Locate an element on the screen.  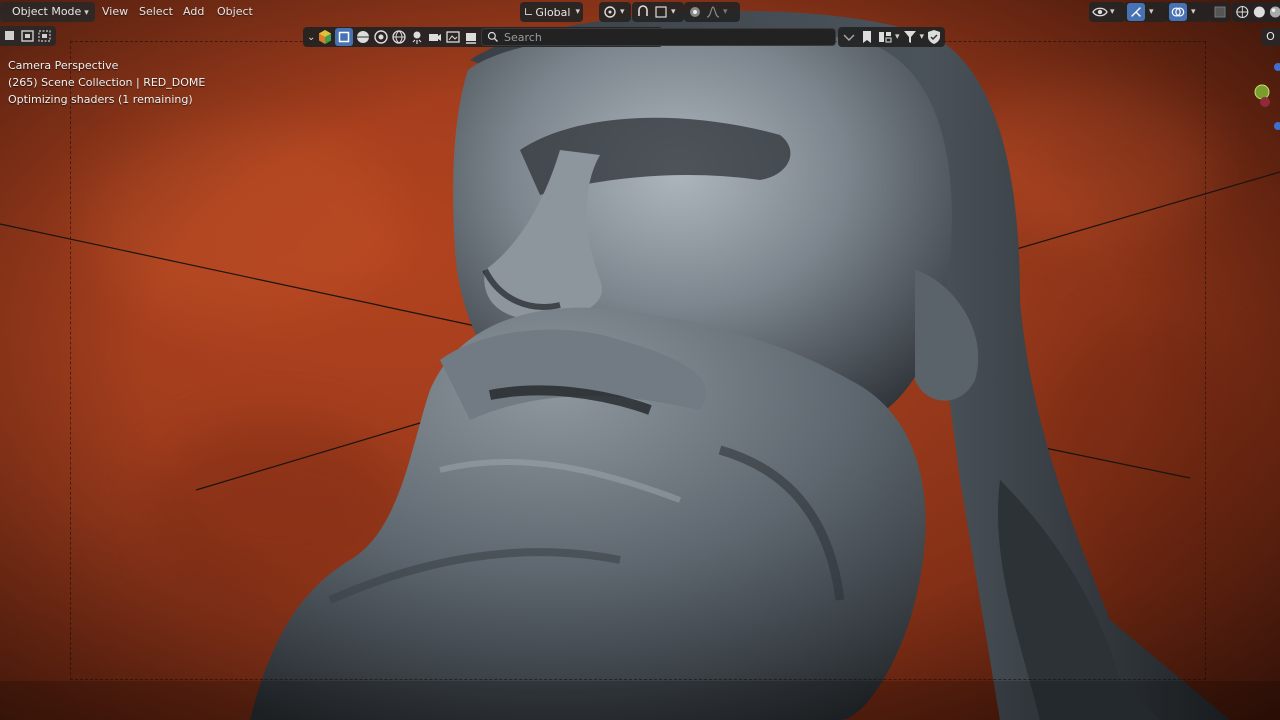
chevron-down-icon: ⌄ is located at coordinates (311, 37).